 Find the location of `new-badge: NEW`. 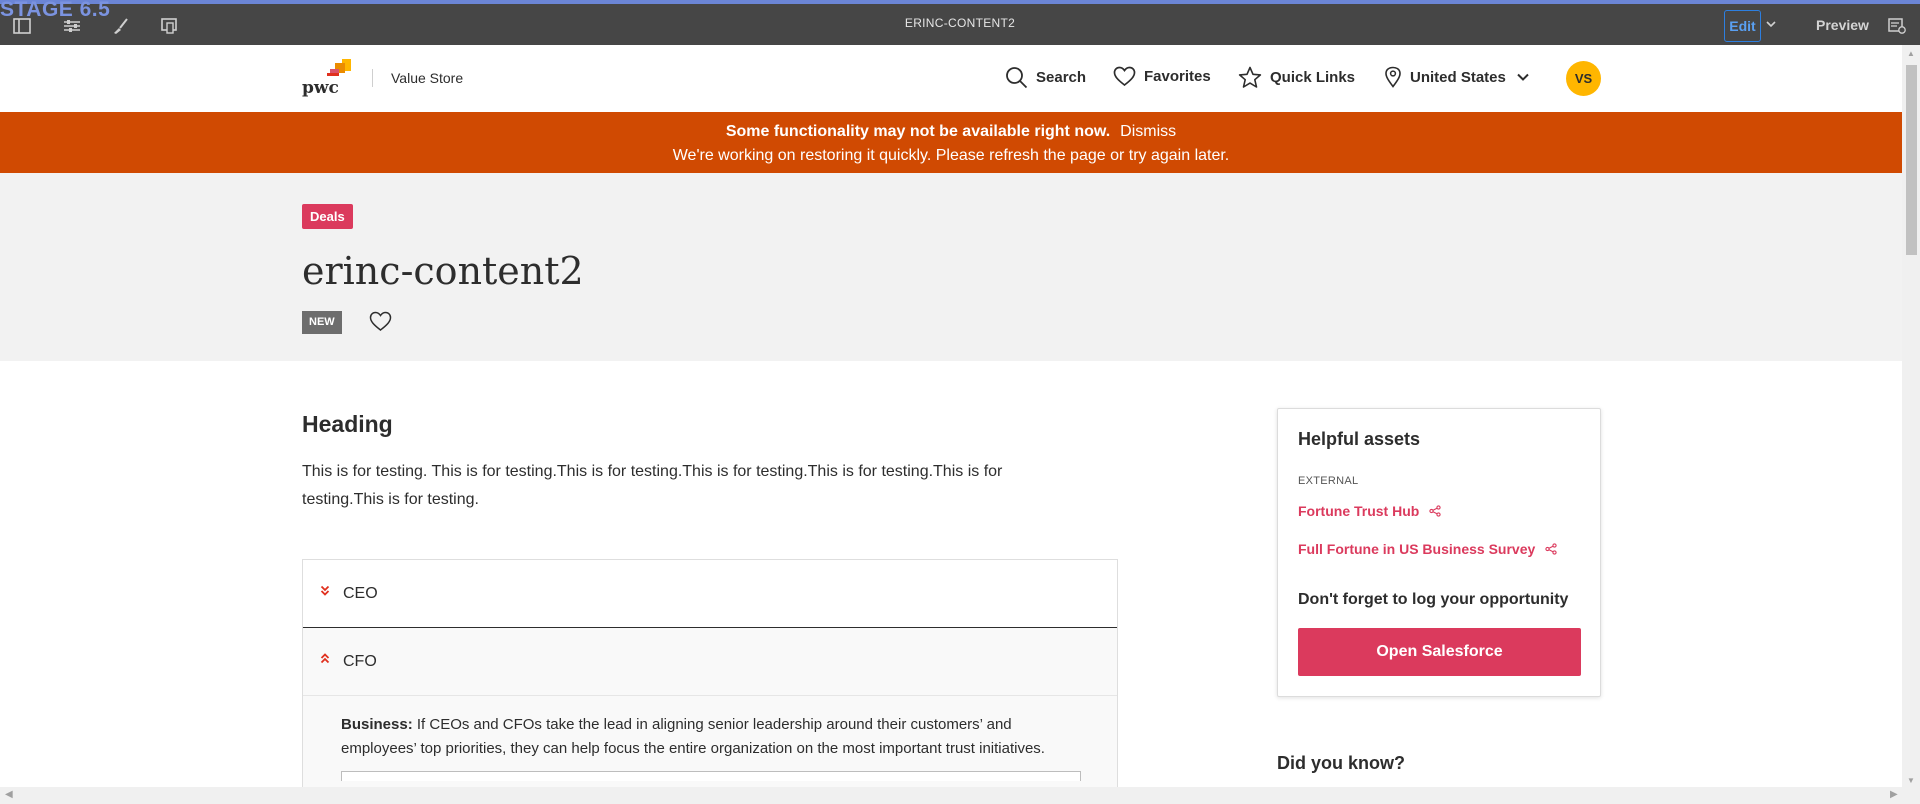

new-badge: NEW is located at coordinates (322, 322).